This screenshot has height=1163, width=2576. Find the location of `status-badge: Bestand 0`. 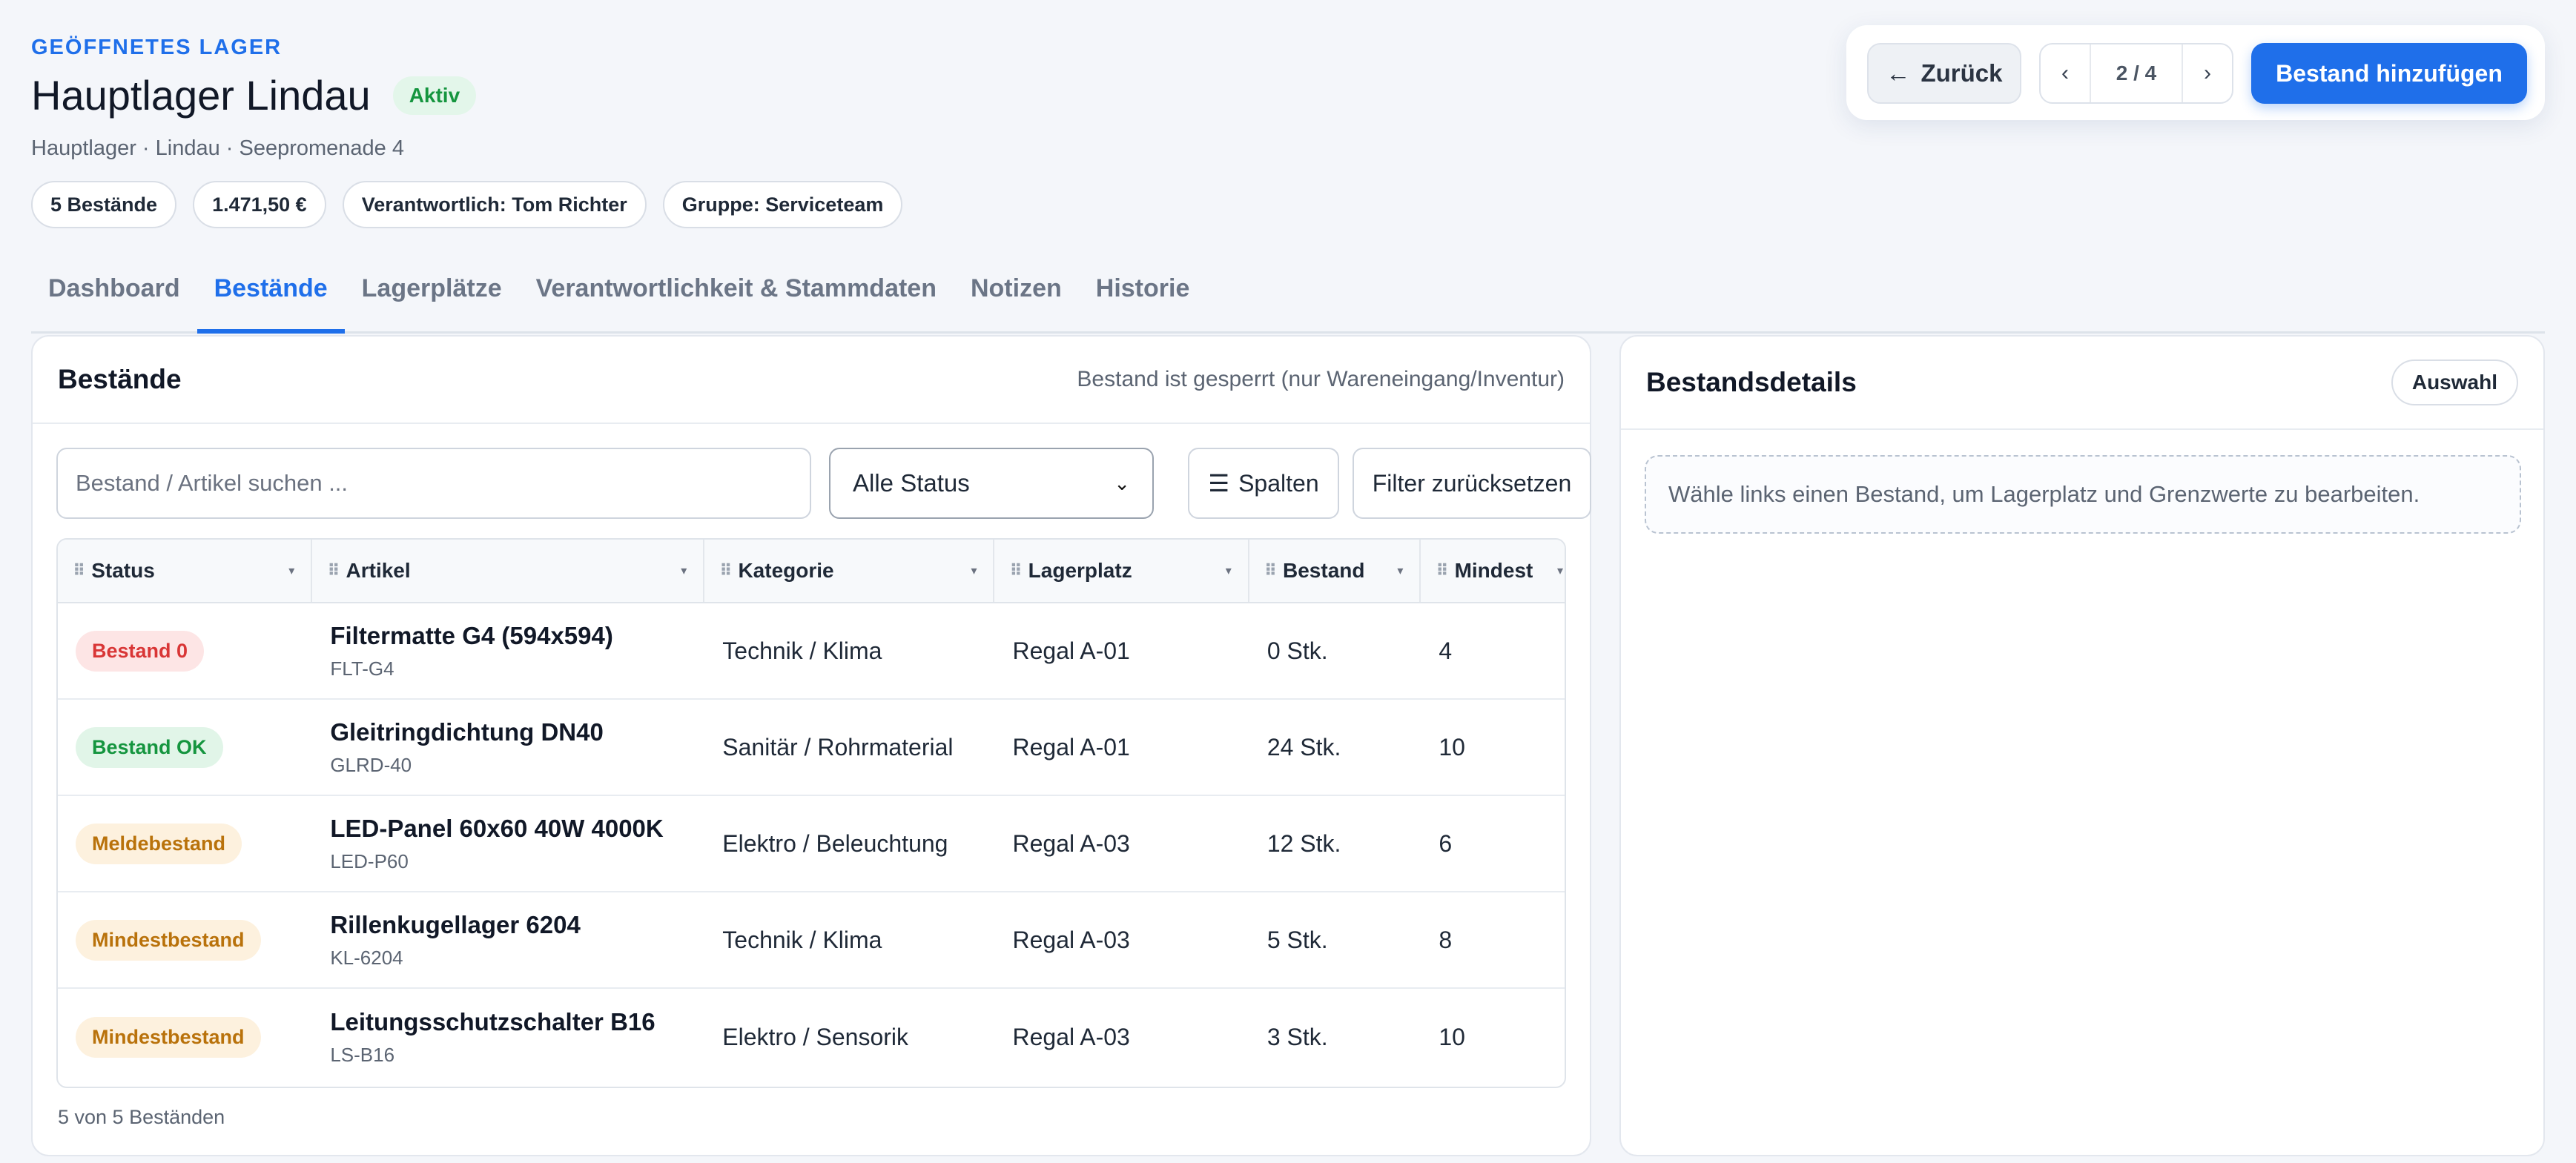

status-badge: Bestand 0 is located at coordinates (140, 651).